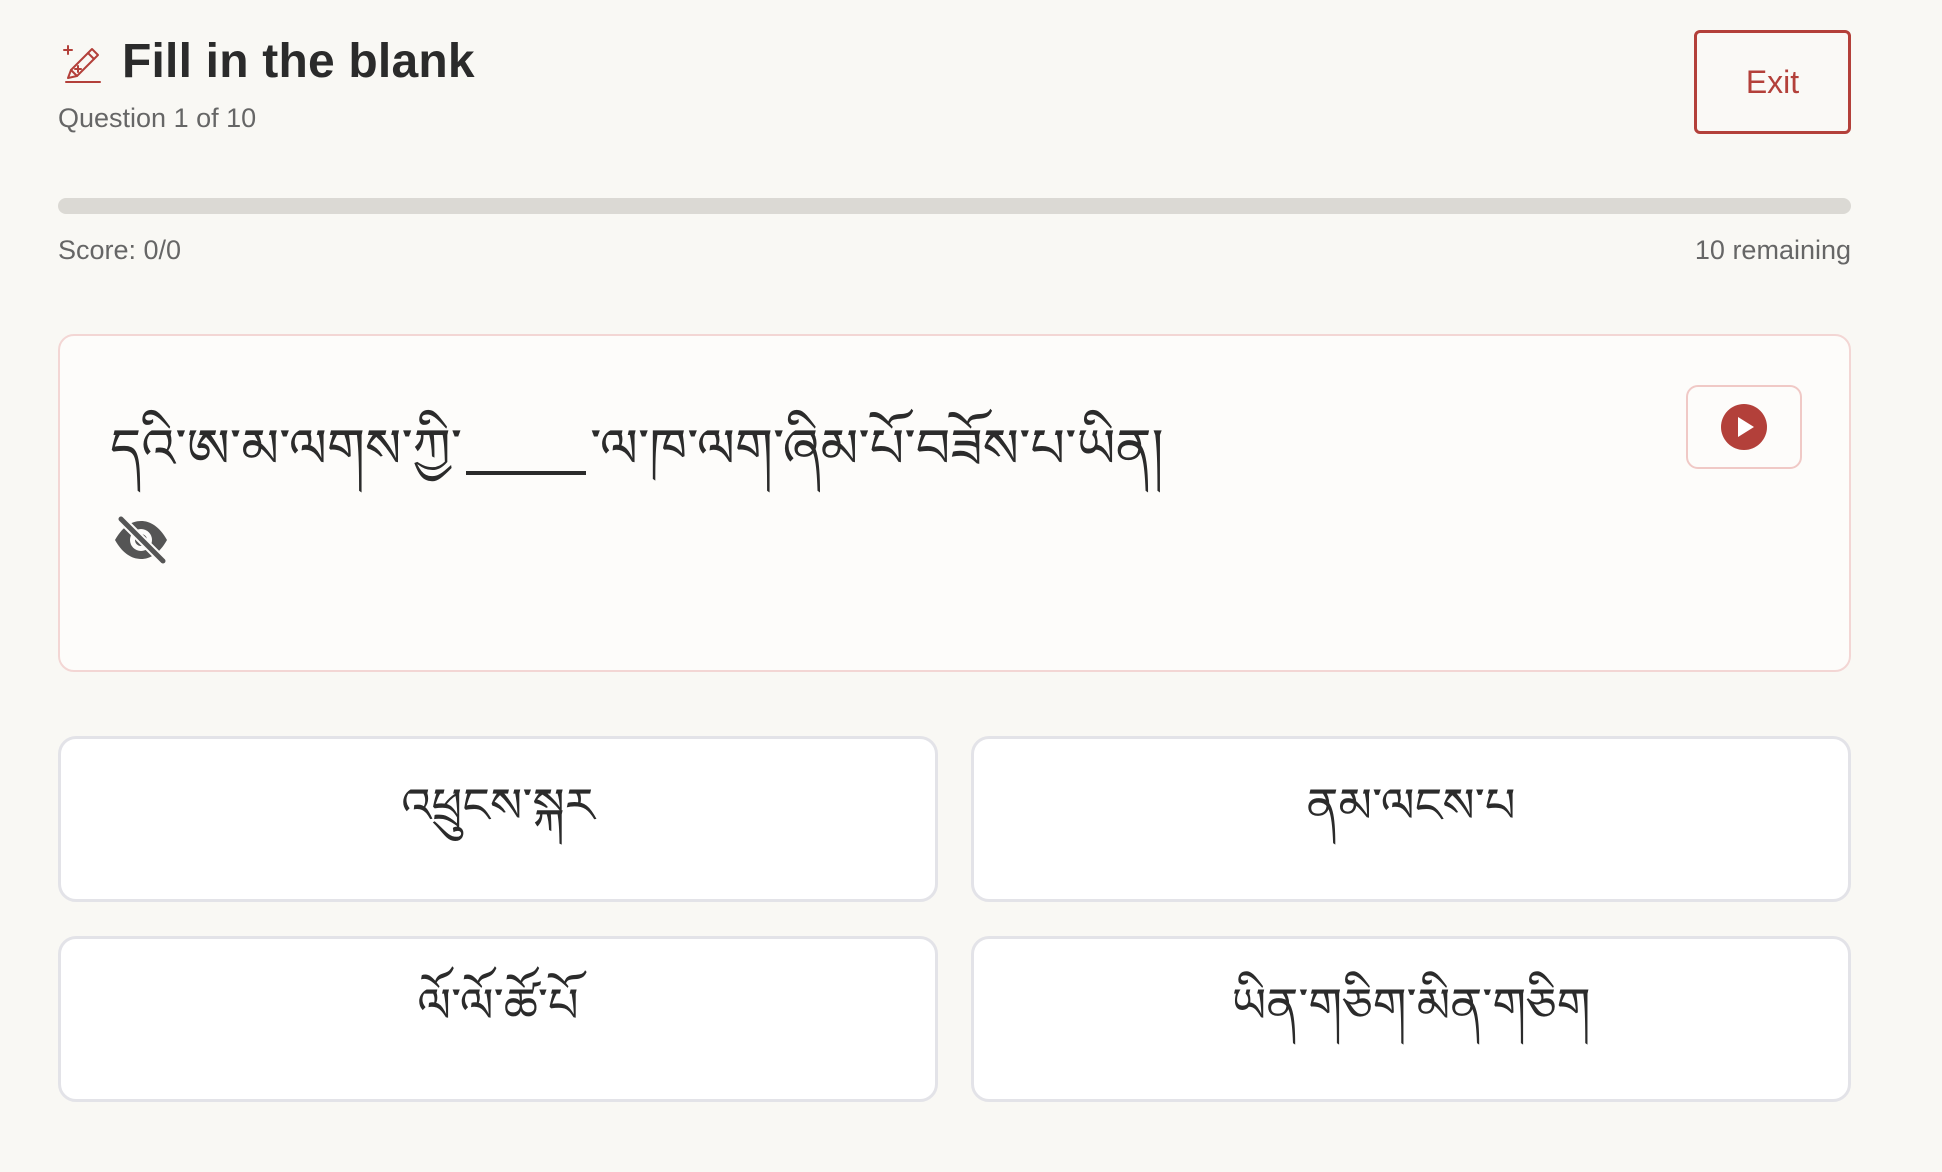 The height and width of the screenshot is (1172, 1942). I want to click on answer-option: འཕྲུངས་སྐར, so click(498, 819).